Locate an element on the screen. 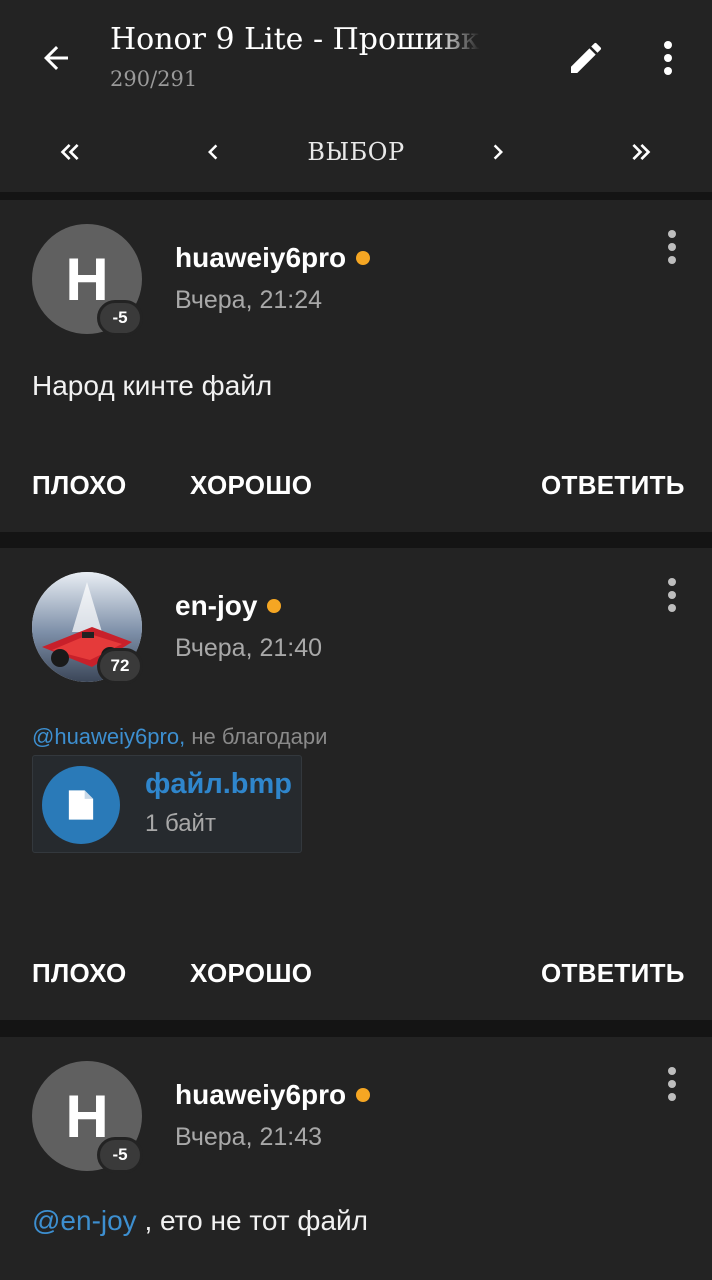 This screenshot has width=712, height=1280. reputation-badge: 72 is located at coordinates (120, 666).